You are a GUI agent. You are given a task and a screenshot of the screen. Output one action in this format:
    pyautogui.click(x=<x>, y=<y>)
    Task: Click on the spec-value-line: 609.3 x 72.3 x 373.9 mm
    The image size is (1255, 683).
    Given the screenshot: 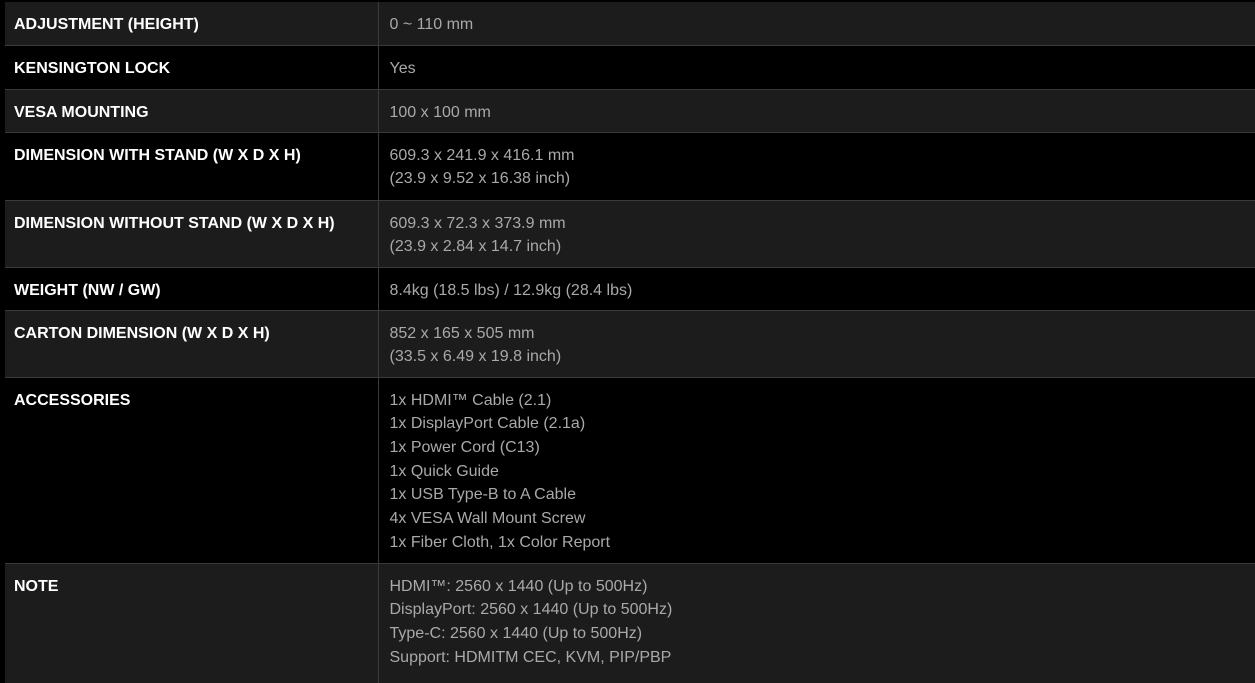 What is the action you would take?
    pyautogui.click(x=822, y=224)
    